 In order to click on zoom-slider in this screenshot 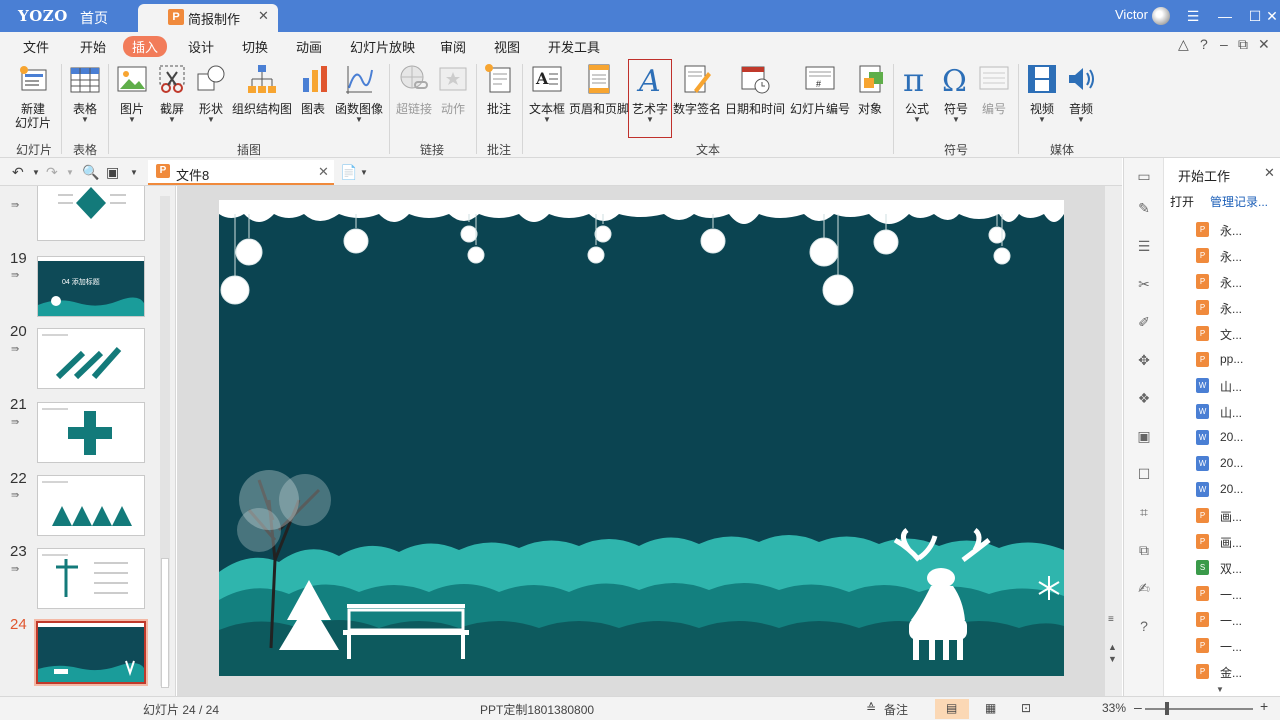, I will do `click(1199, 709)`.